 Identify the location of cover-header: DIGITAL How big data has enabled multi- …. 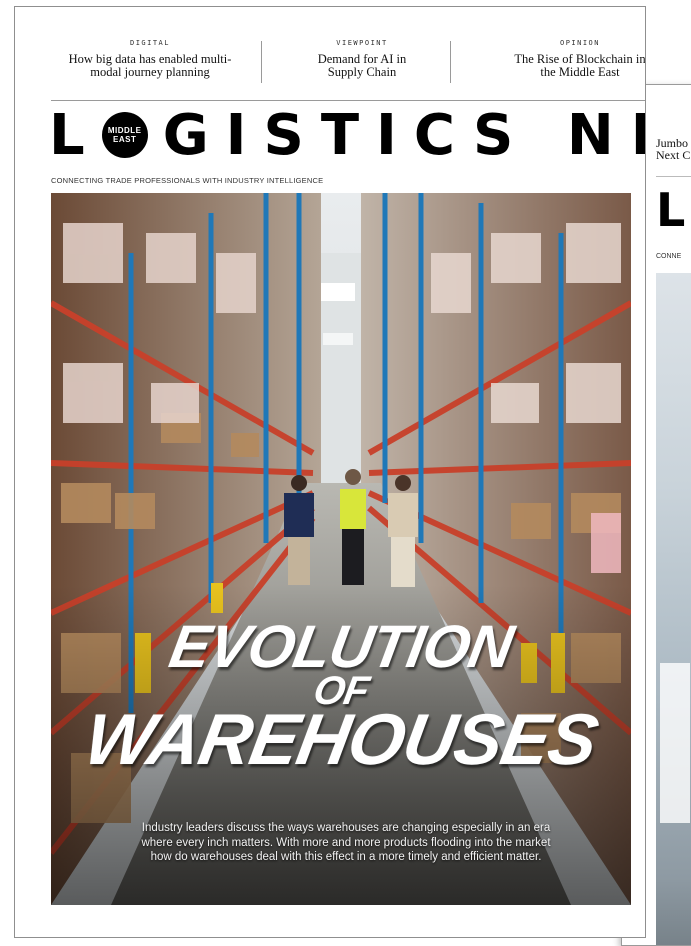
(330, 55).